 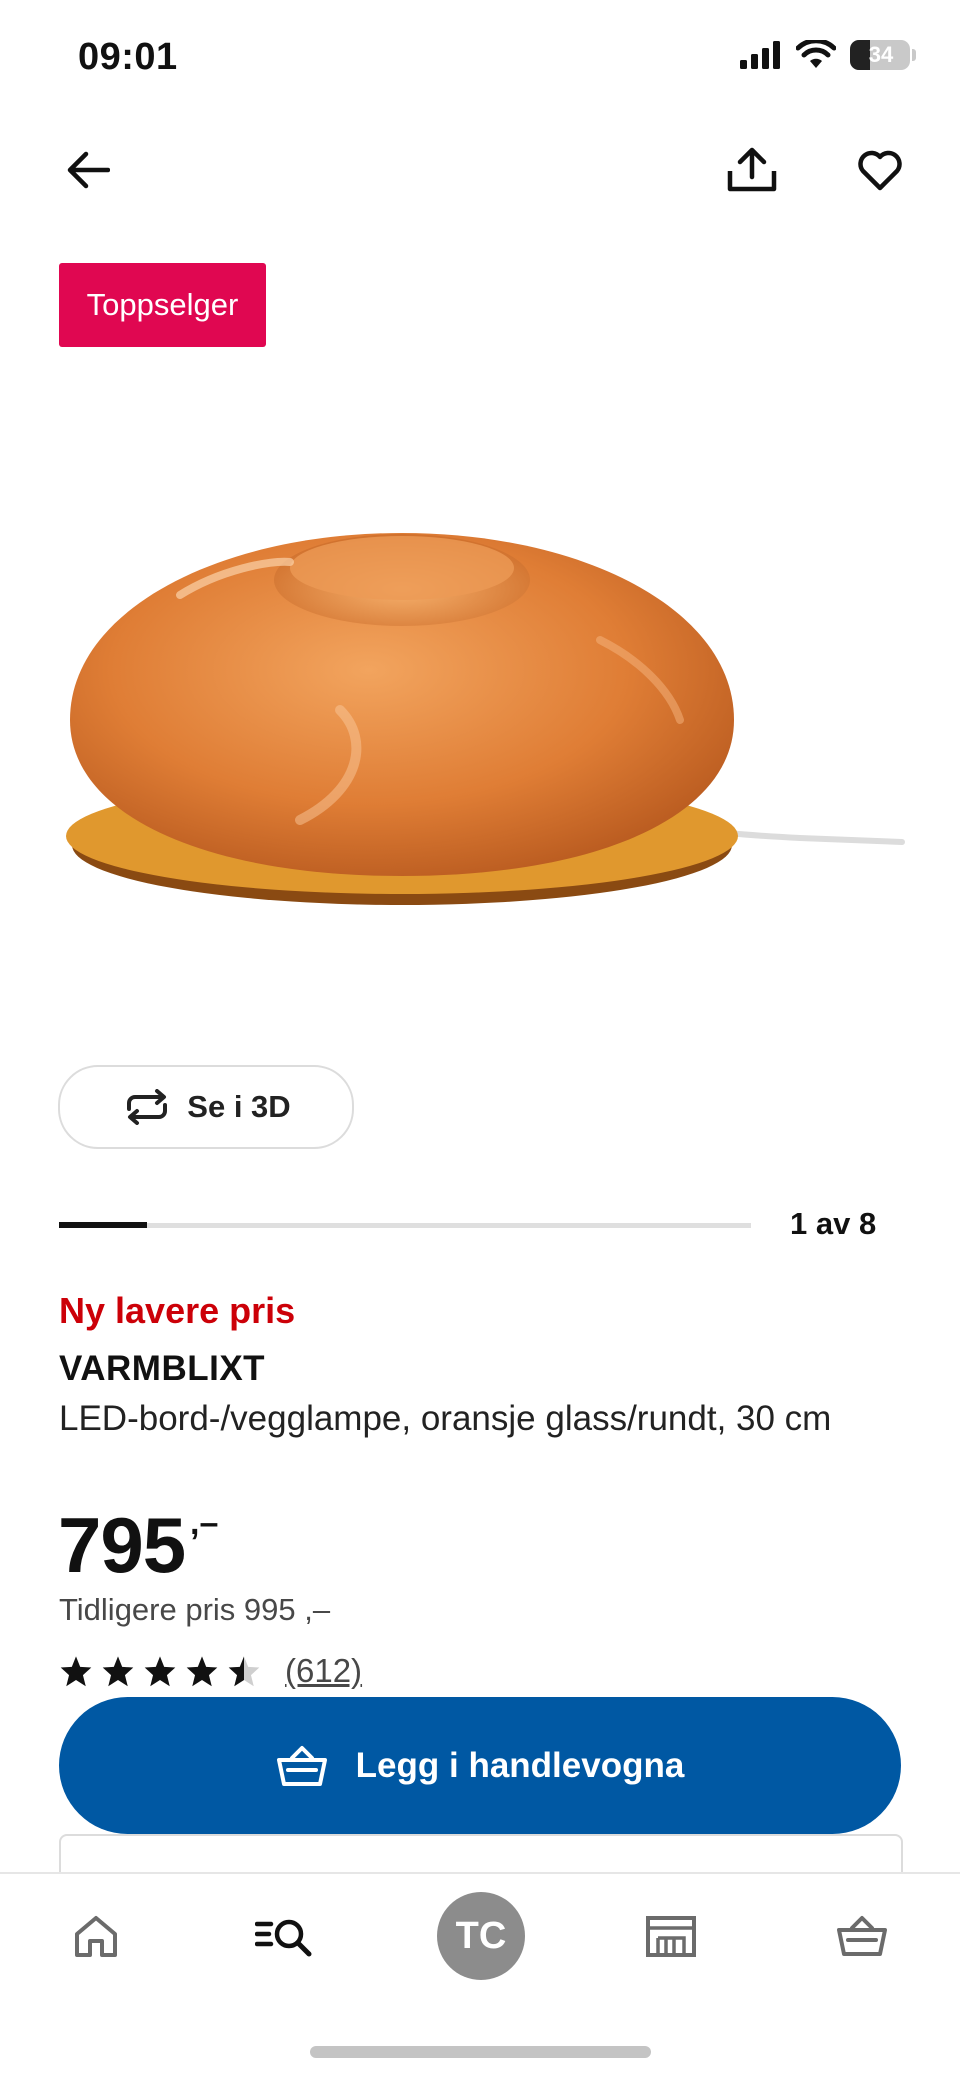 I want to click on back-button, so click(x=88, y=170).